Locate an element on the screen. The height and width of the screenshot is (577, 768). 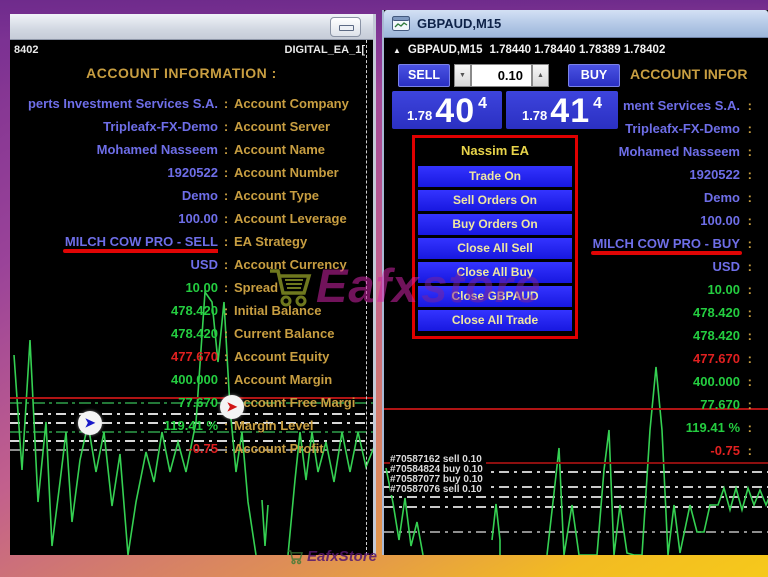
buy-price-display: 1.78 41 4 is located at coordinates (562, 110).